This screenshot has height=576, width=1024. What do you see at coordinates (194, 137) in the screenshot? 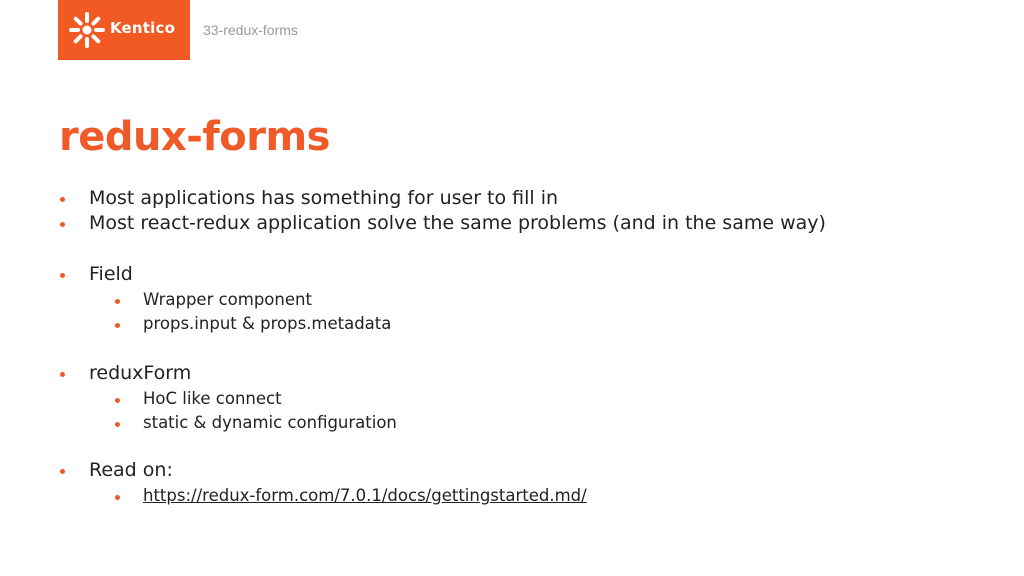
I see `slide-title: redux-forms` at bounding box center [194, 137].